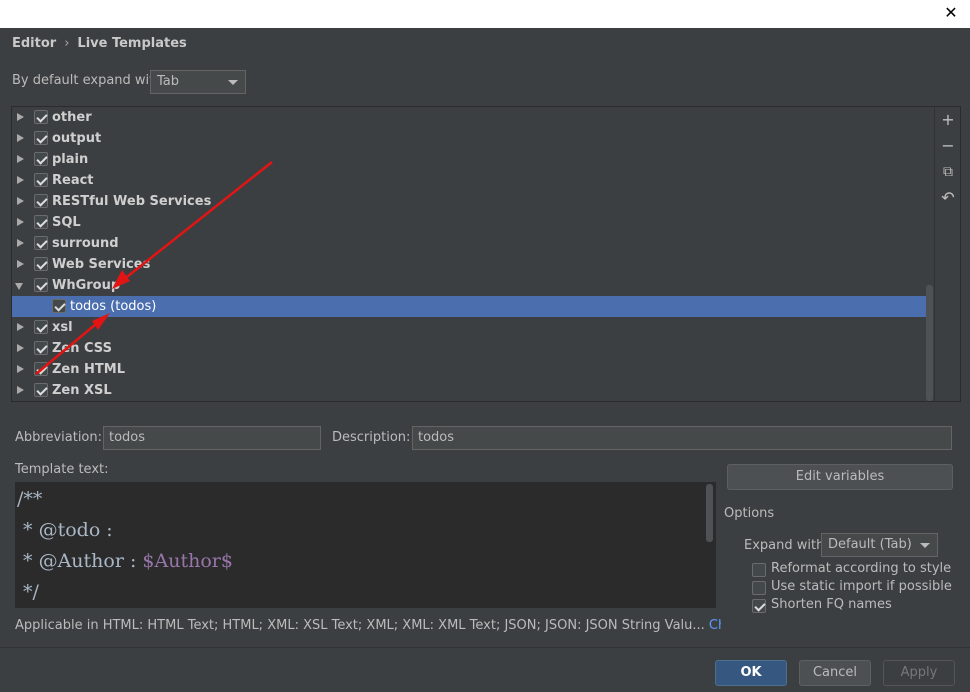 The height and width of the screenshot is (692, 970). Describe the element at coordinates (472, 264) in the screenshot. I see `template-group: Web Services` at that location.